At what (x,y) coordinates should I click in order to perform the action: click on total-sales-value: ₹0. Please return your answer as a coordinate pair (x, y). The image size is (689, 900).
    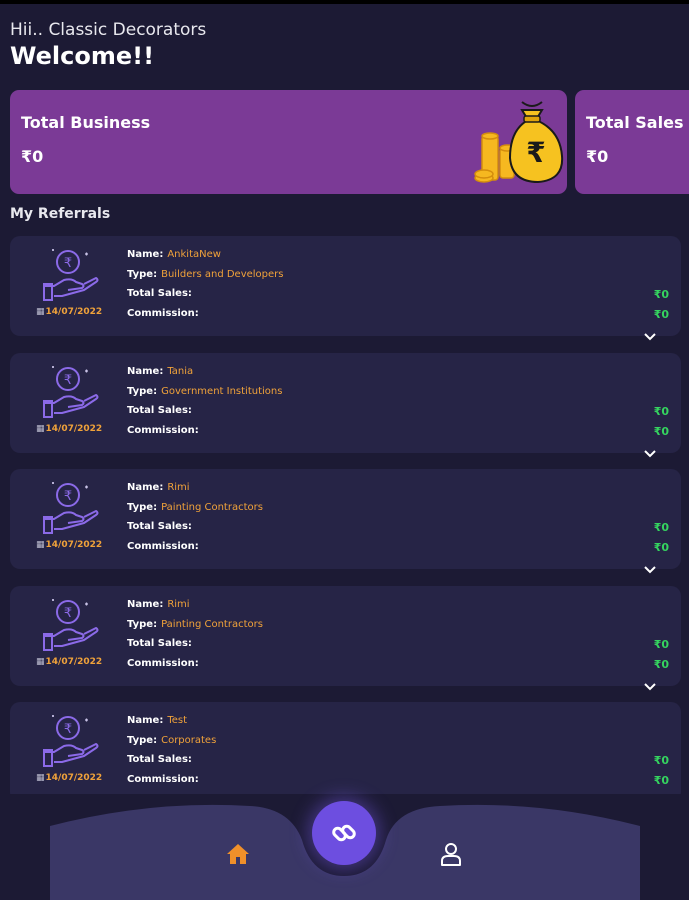
    Looking at the image, I should click on (597, 156).